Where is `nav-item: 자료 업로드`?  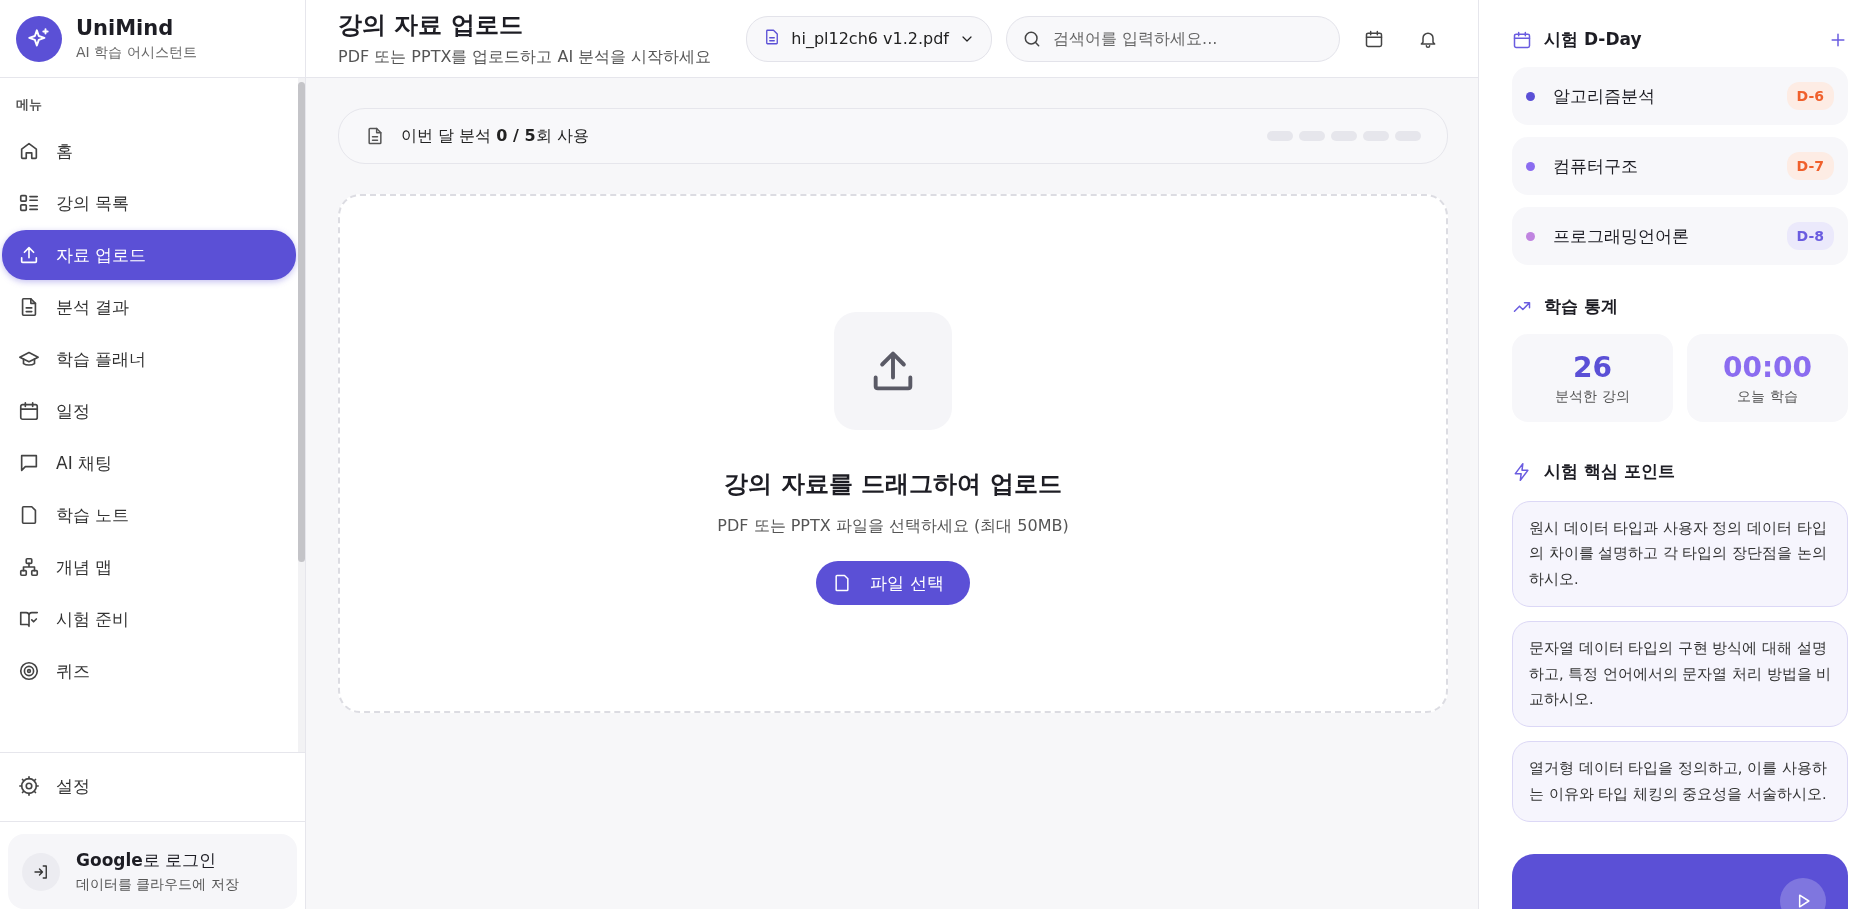
nav-item: 자료 업로드 is located at coordinates (149, 255).